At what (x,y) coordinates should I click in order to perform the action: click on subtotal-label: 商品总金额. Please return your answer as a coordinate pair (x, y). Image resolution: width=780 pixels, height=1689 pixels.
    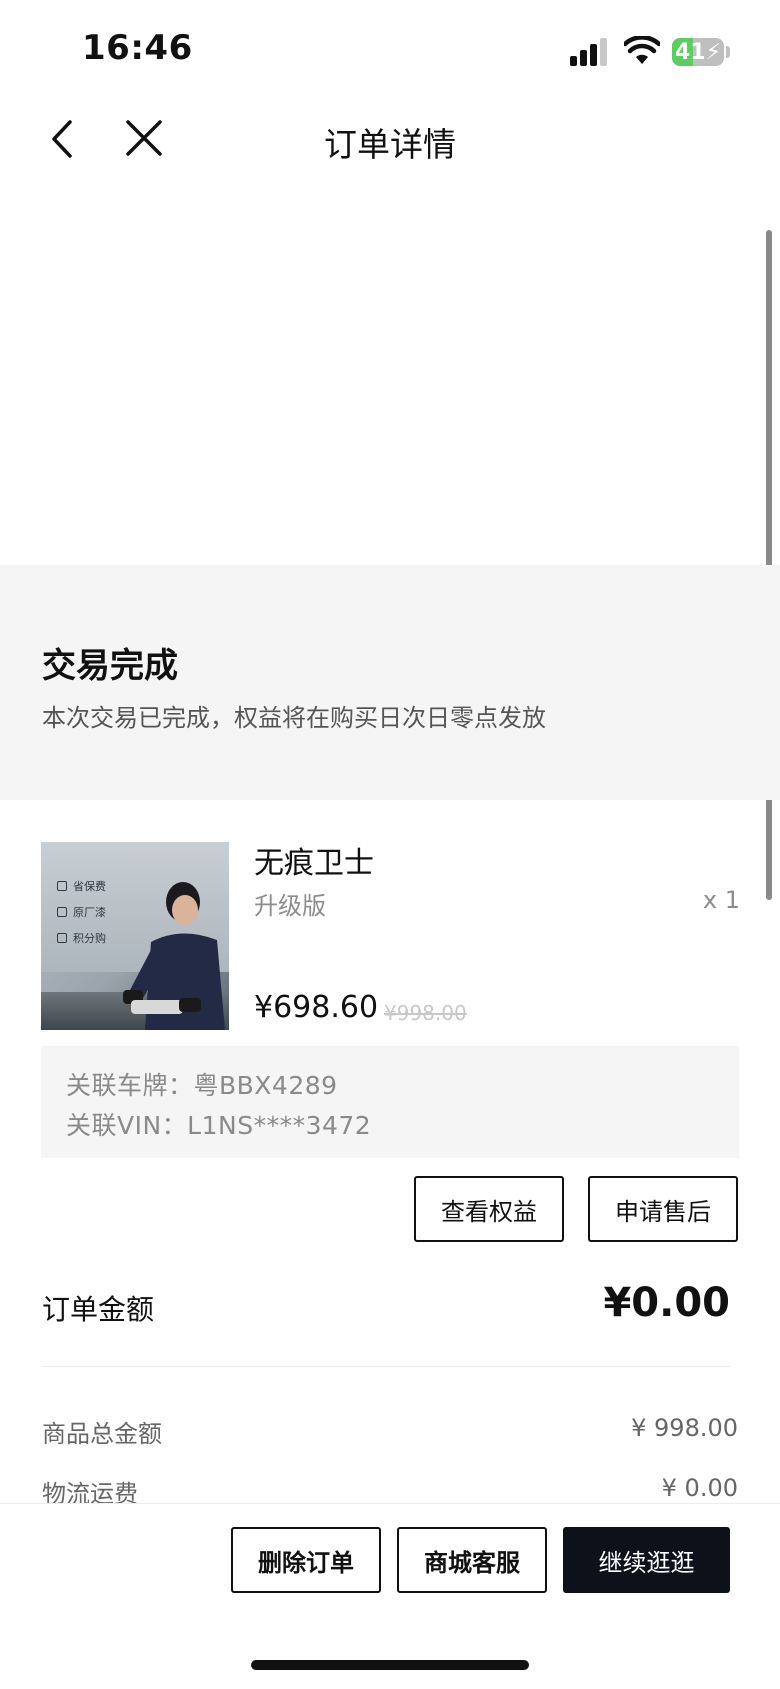
    Looking at the image, I should click on (102, 1434).